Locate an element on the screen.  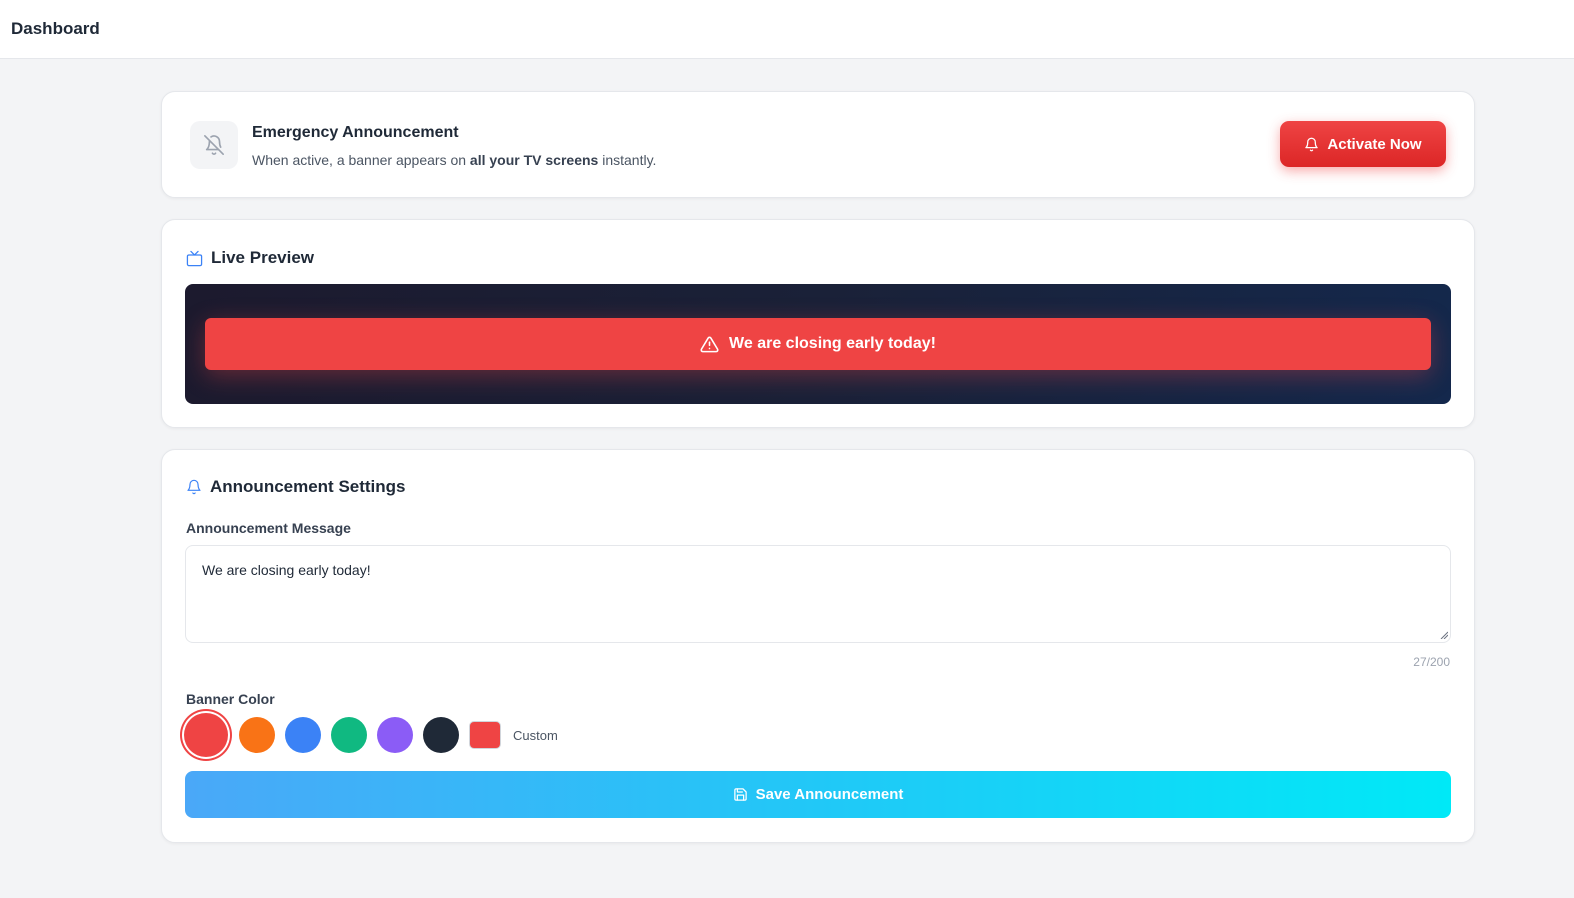
emergency-desc-prefix: When active, a banner appears on is located at coordinates (361, 160).